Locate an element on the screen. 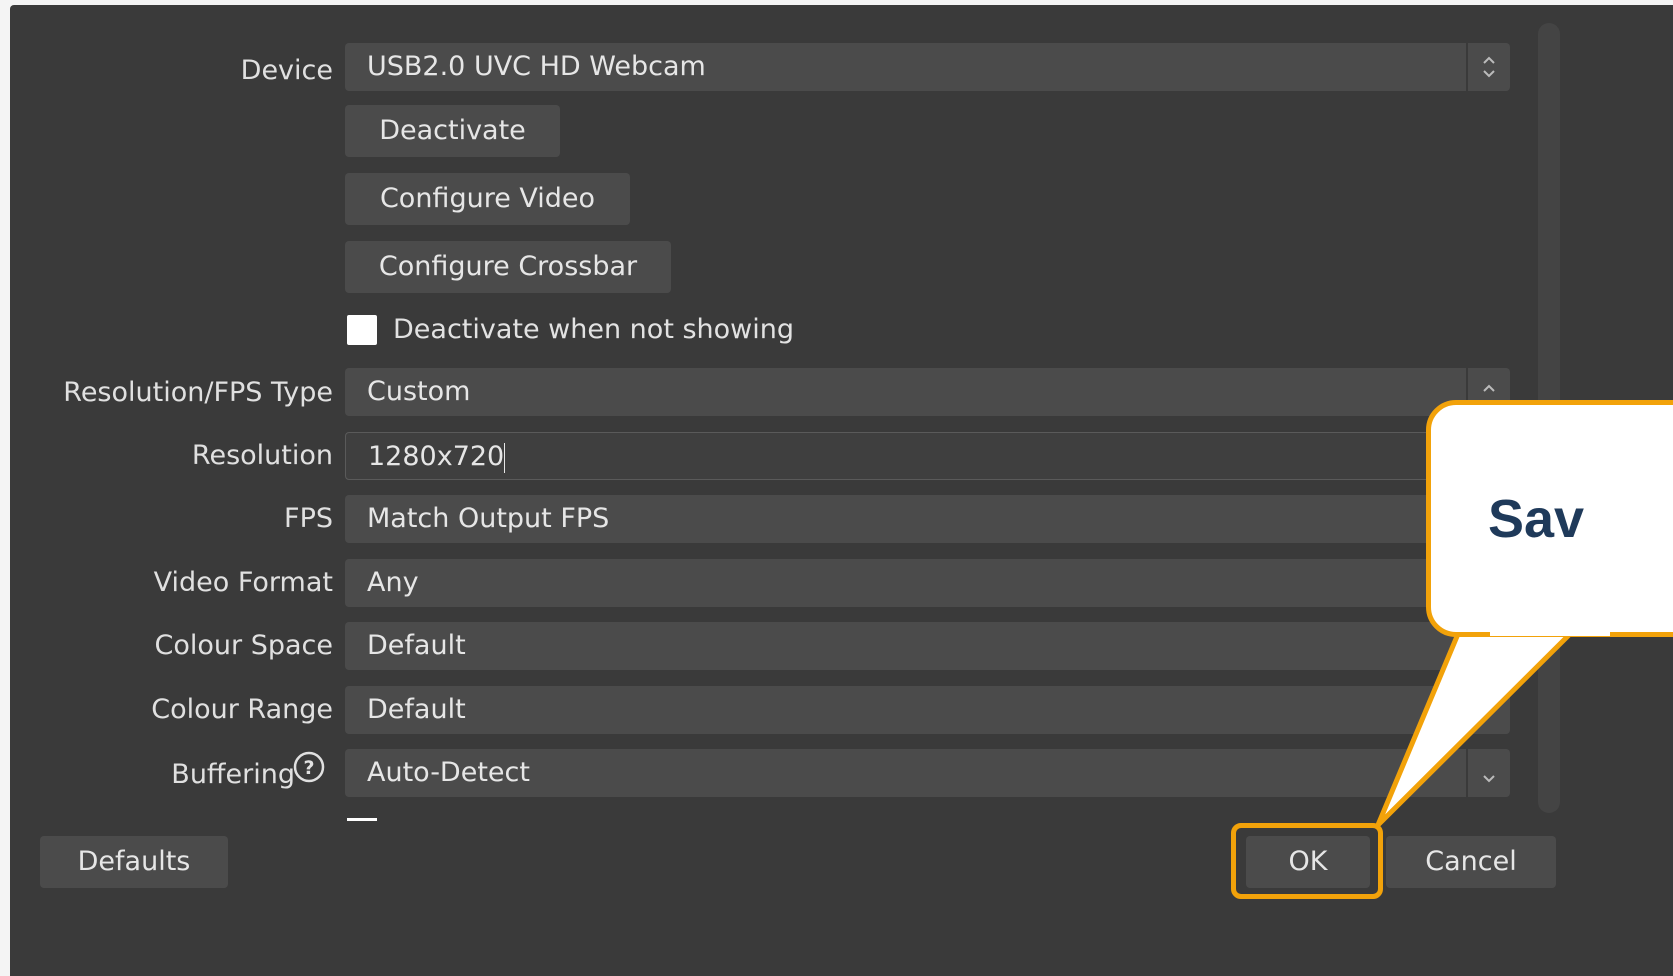 This screenshot has height=976, width=1673. fps-value: Match Output FPS is located at coordinates (488, 518).